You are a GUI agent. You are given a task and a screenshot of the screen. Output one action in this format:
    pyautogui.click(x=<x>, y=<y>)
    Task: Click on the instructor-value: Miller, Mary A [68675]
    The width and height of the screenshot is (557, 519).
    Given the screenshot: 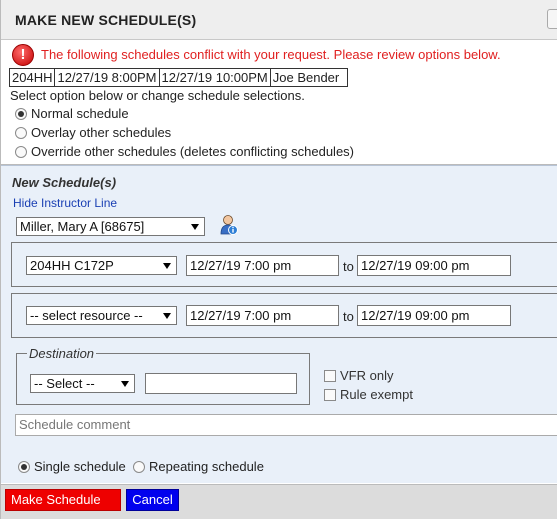 What is the action you would take?
    pyautogui.click(x=82, y=226)
    